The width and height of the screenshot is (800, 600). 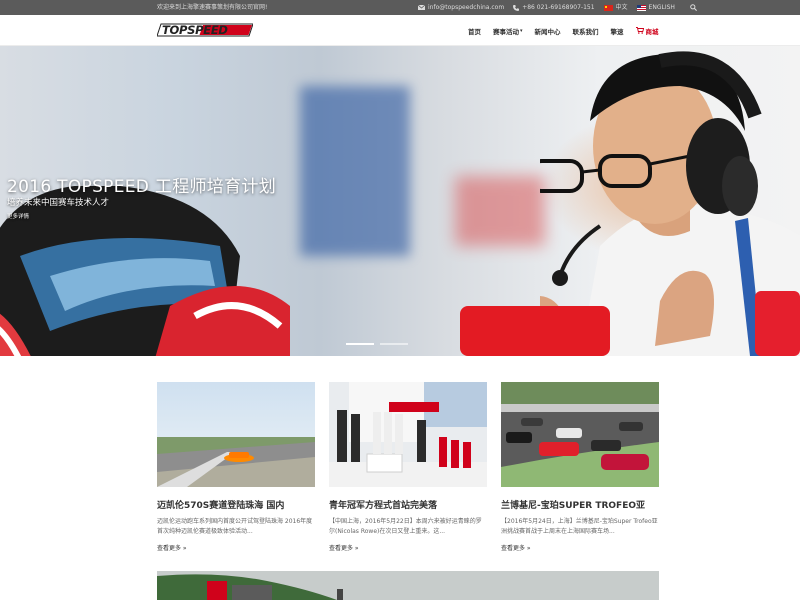 What do you see at coordinates (421, 7) in the screenshot?
I see `mail-icon` at bounding box center [421, 7].